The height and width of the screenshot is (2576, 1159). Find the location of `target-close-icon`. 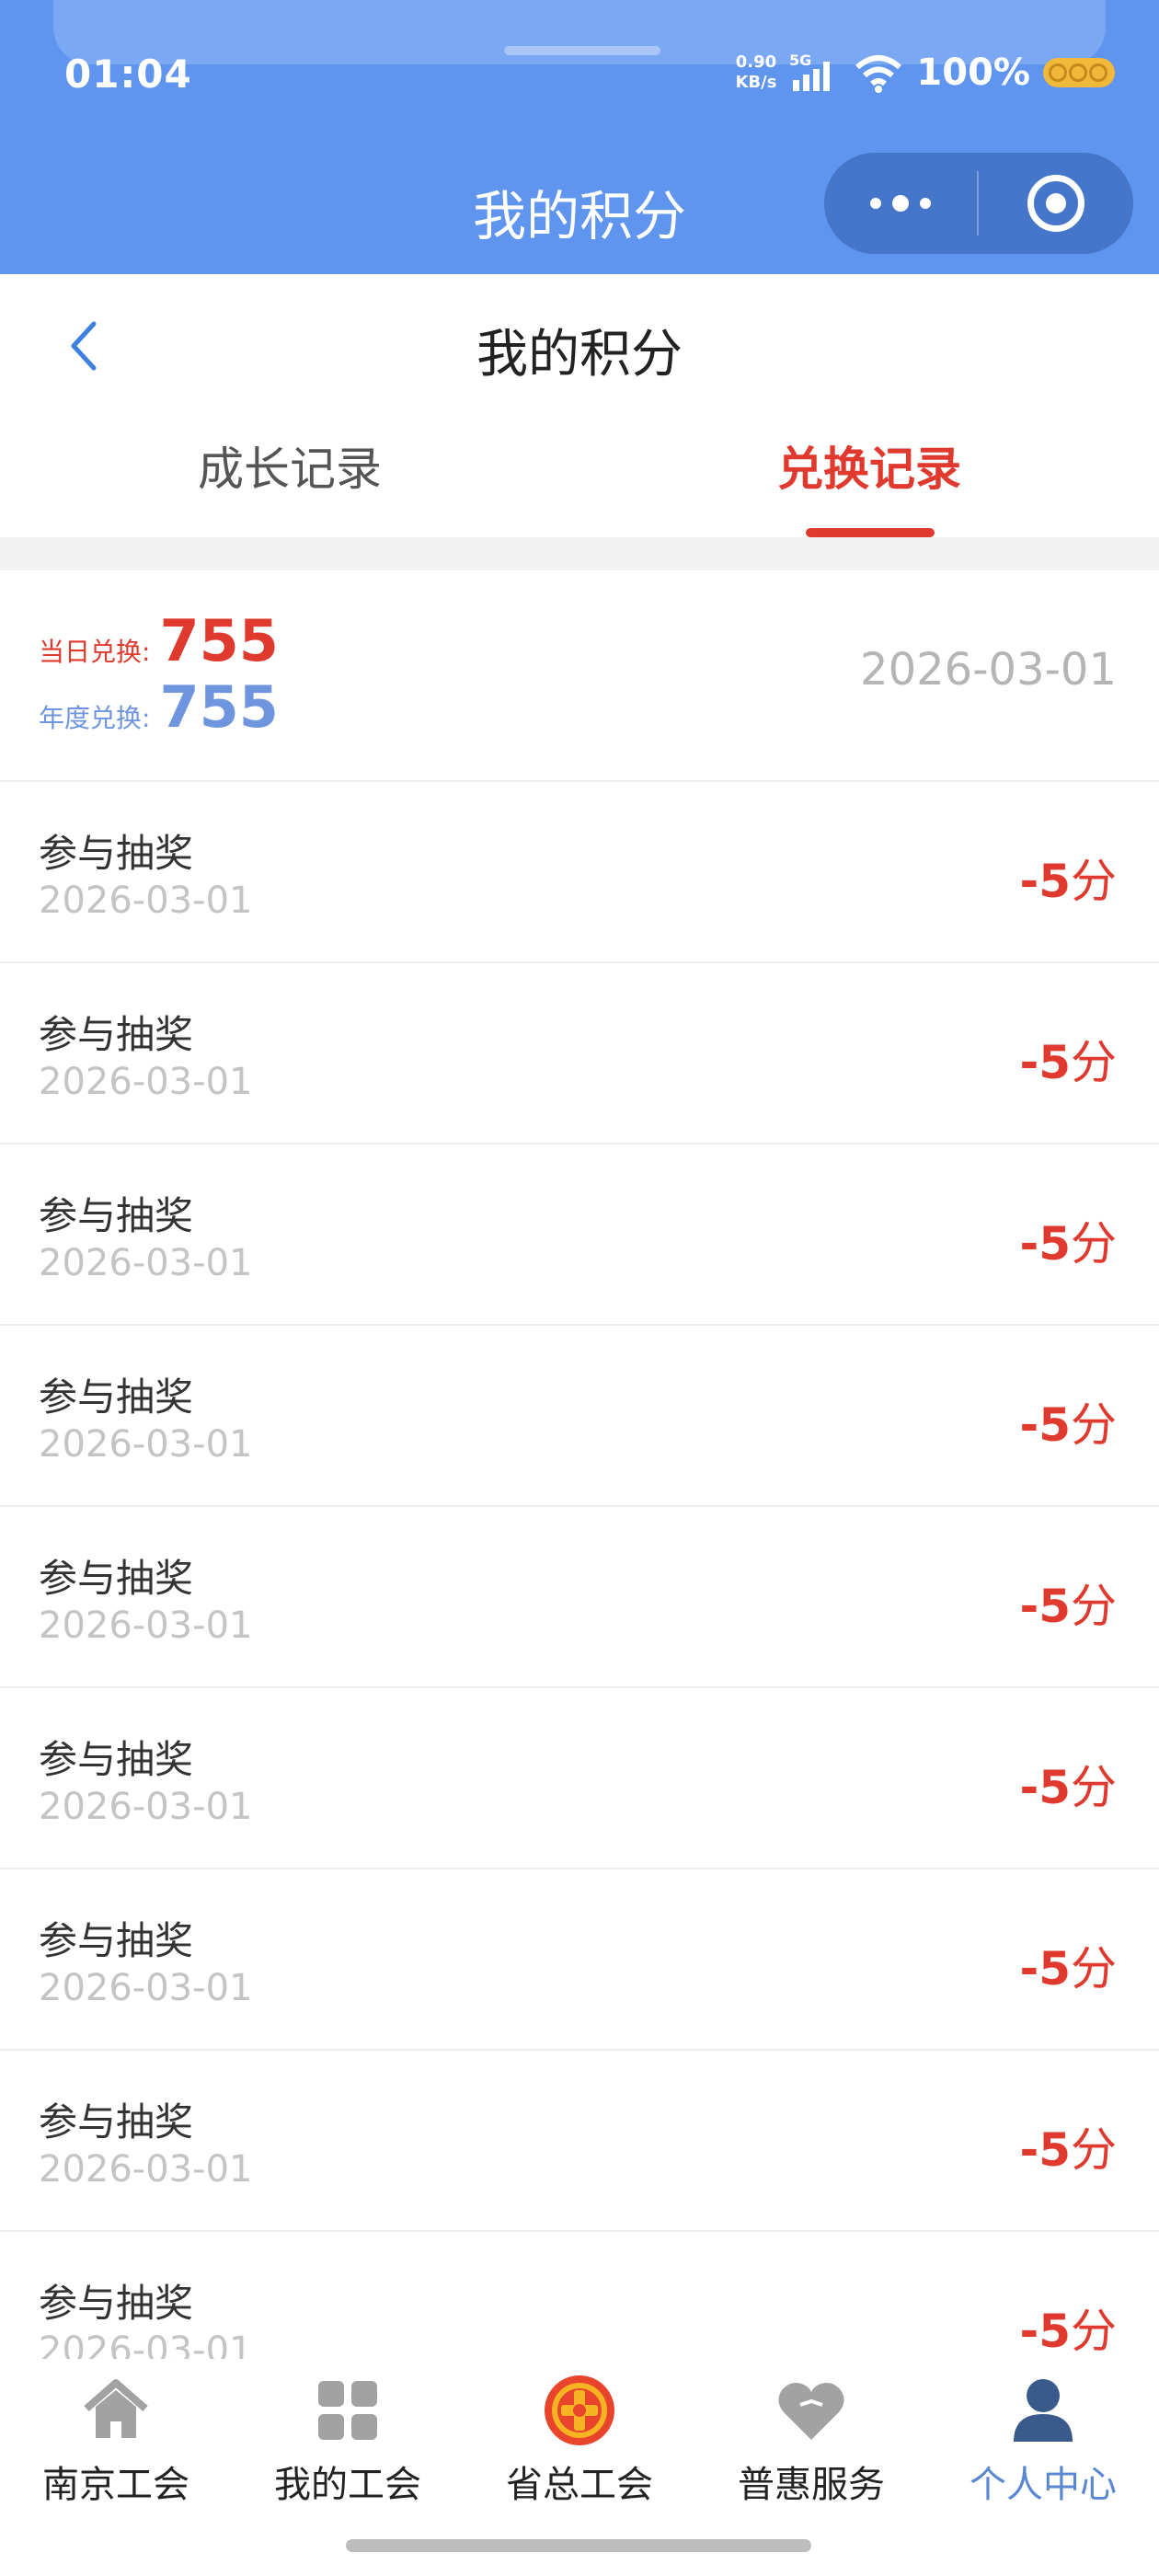

target-close-icon is located at coordinates (1056, 203).